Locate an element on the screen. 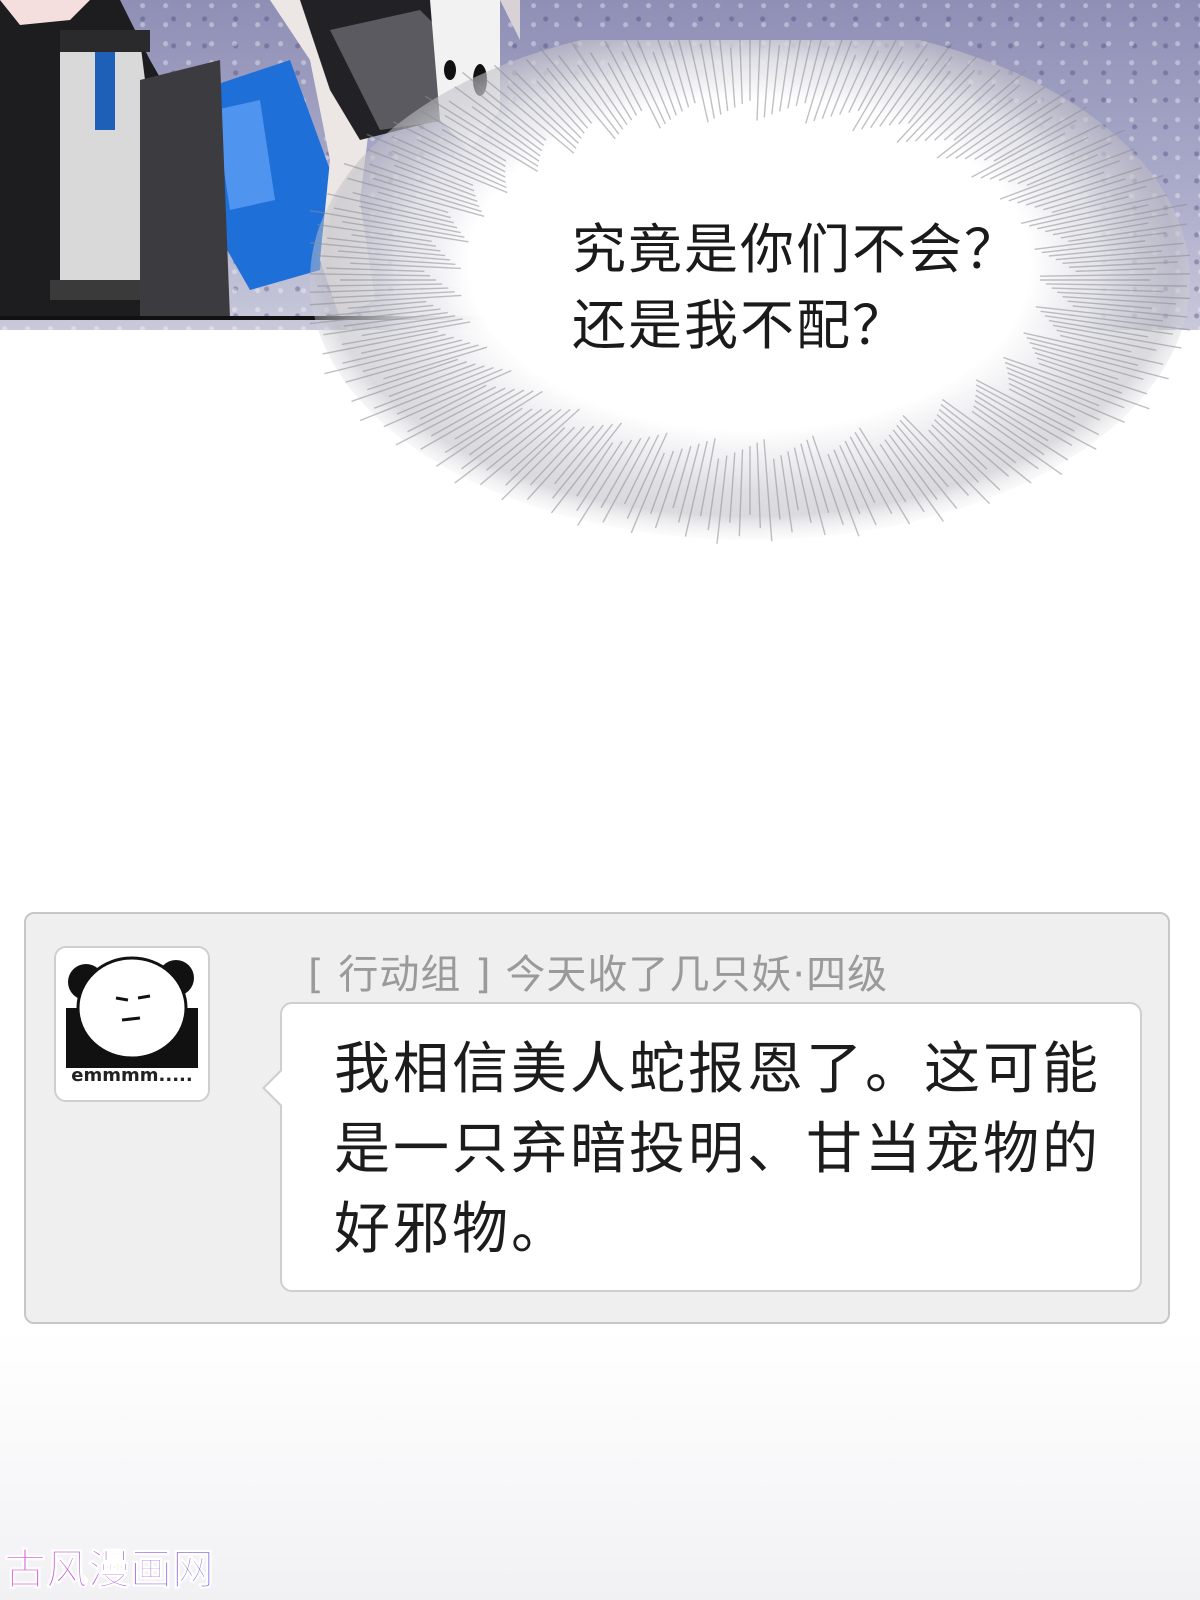 The width and height of the screenshot is (1200, 1600). site-watermark: 古风漫画网 is located at coordinates (109, 1570).